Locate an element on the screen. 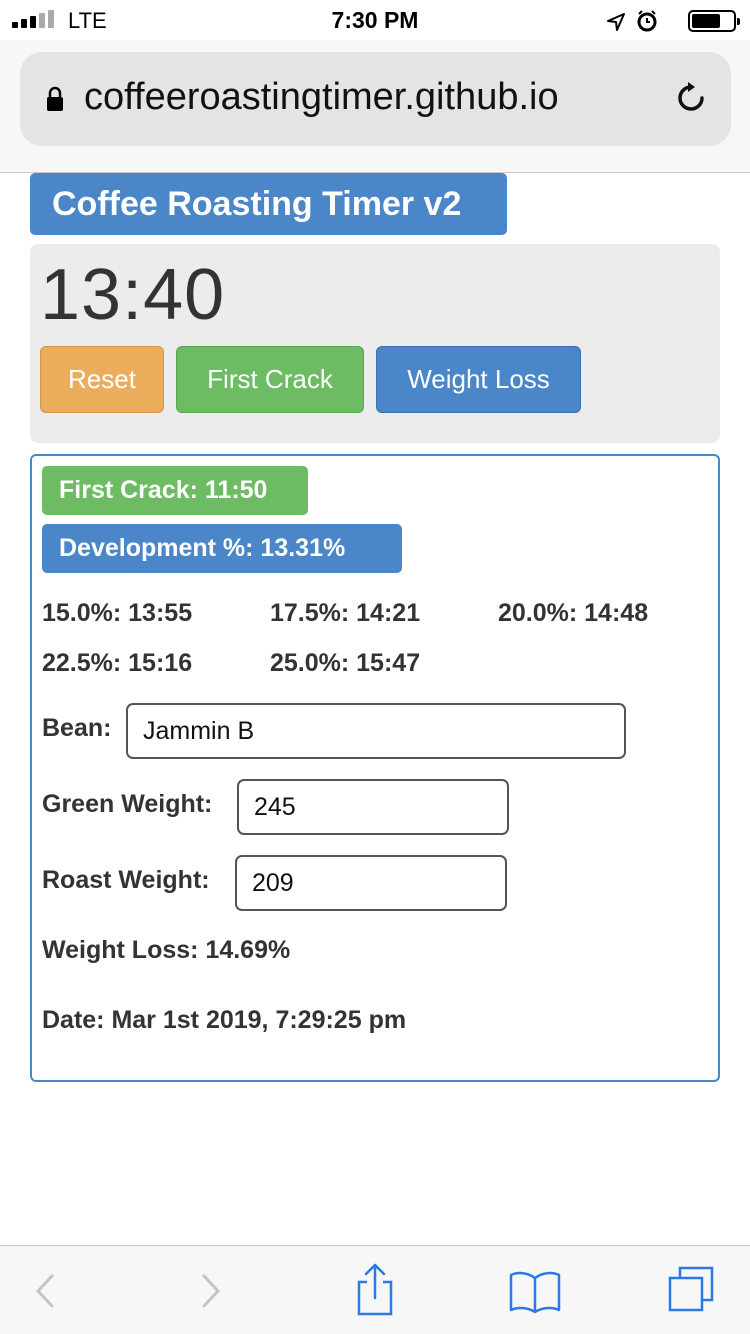  development-target: 17.5%: 14:21 is located at coordinates (345, 613).